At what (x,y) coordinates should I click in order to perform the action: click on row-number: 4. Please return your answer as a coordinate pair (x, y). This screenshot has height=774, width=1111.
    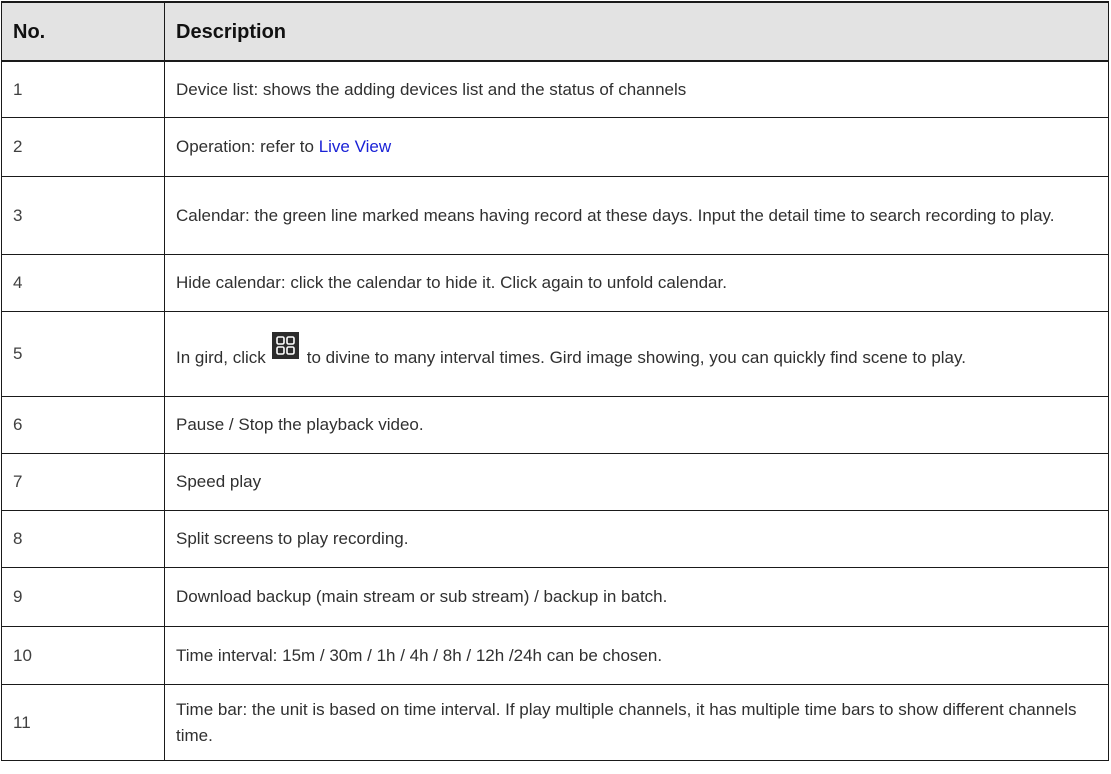
    Looking at the image, I should click on (83, 283).